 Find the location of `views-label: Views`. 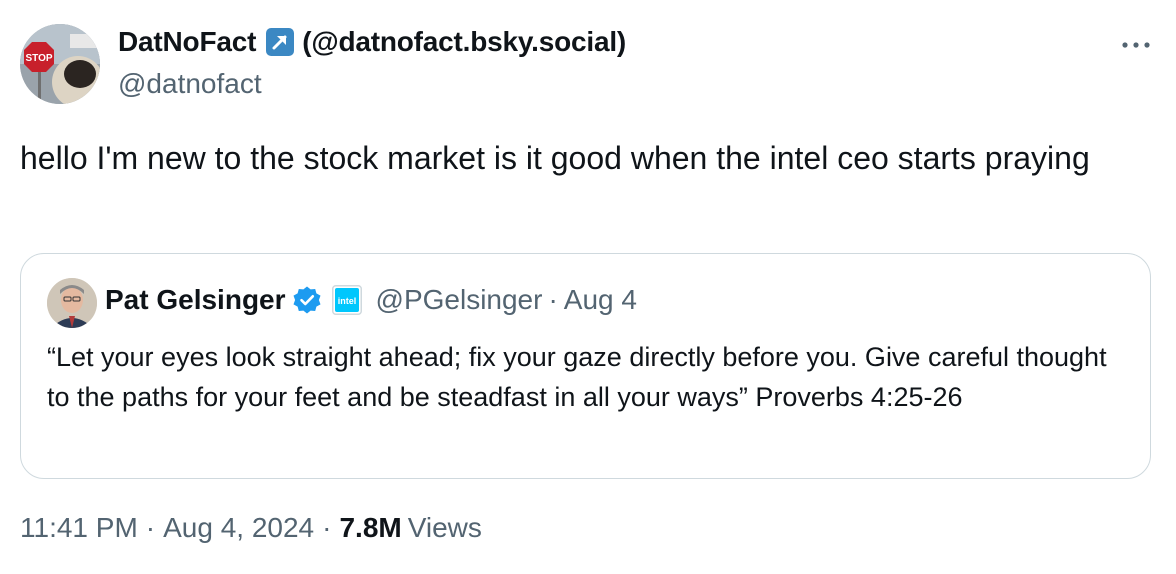

views-label: Views is located at coordinates (444, 527).